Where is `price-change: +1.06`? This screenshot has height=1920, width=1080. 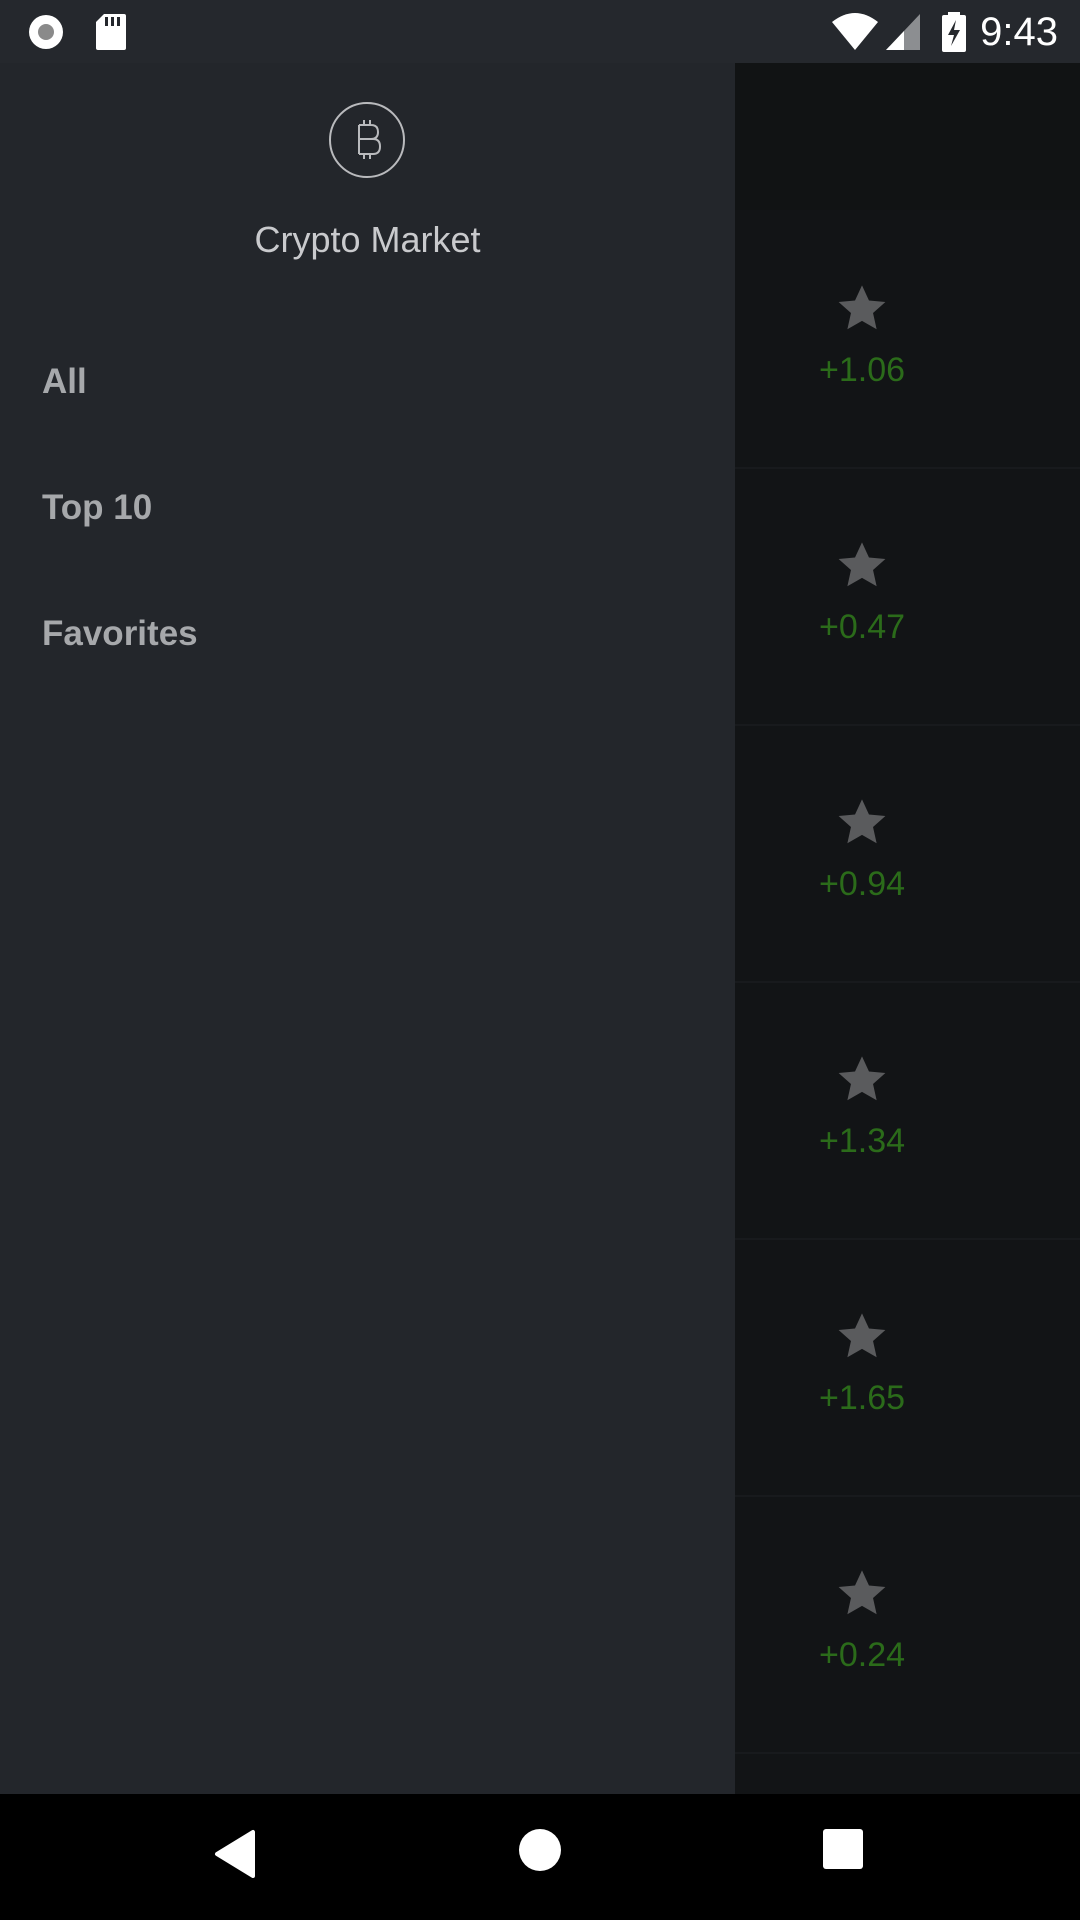 price-change: +1.06 is located at coordinates (862, 370).